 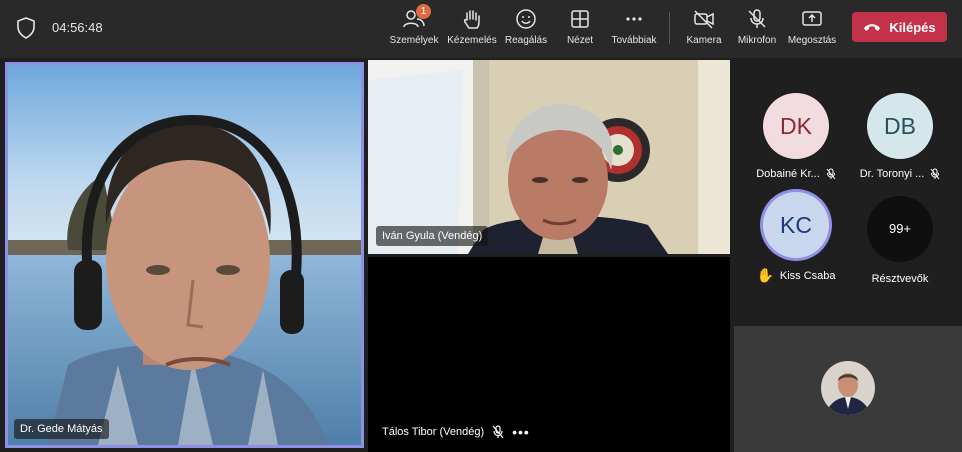 What do you see at coordinates (526, 19) in the screenshot?
I see `emoji-icon` at bounding box center [526, 19].